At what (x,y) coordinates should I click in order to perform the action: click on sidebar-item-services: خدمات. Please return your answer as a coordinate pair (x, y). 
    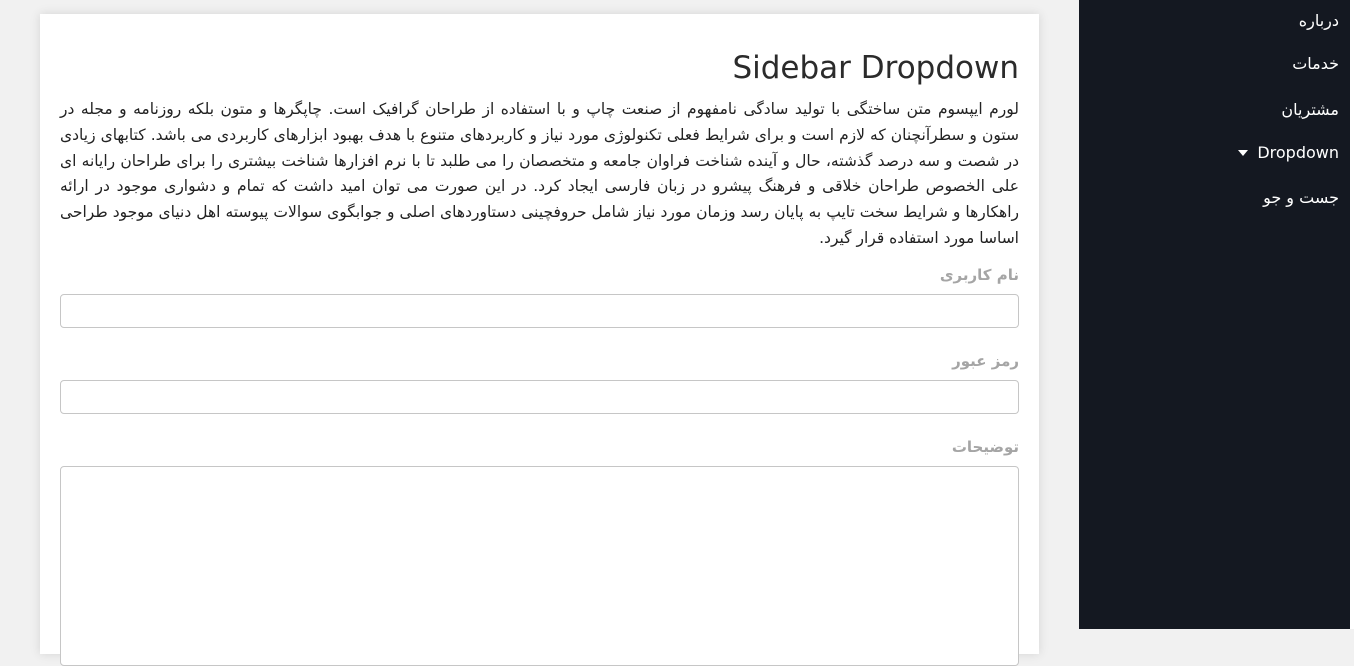
    Looking at the image, I should click on (1315, 64).